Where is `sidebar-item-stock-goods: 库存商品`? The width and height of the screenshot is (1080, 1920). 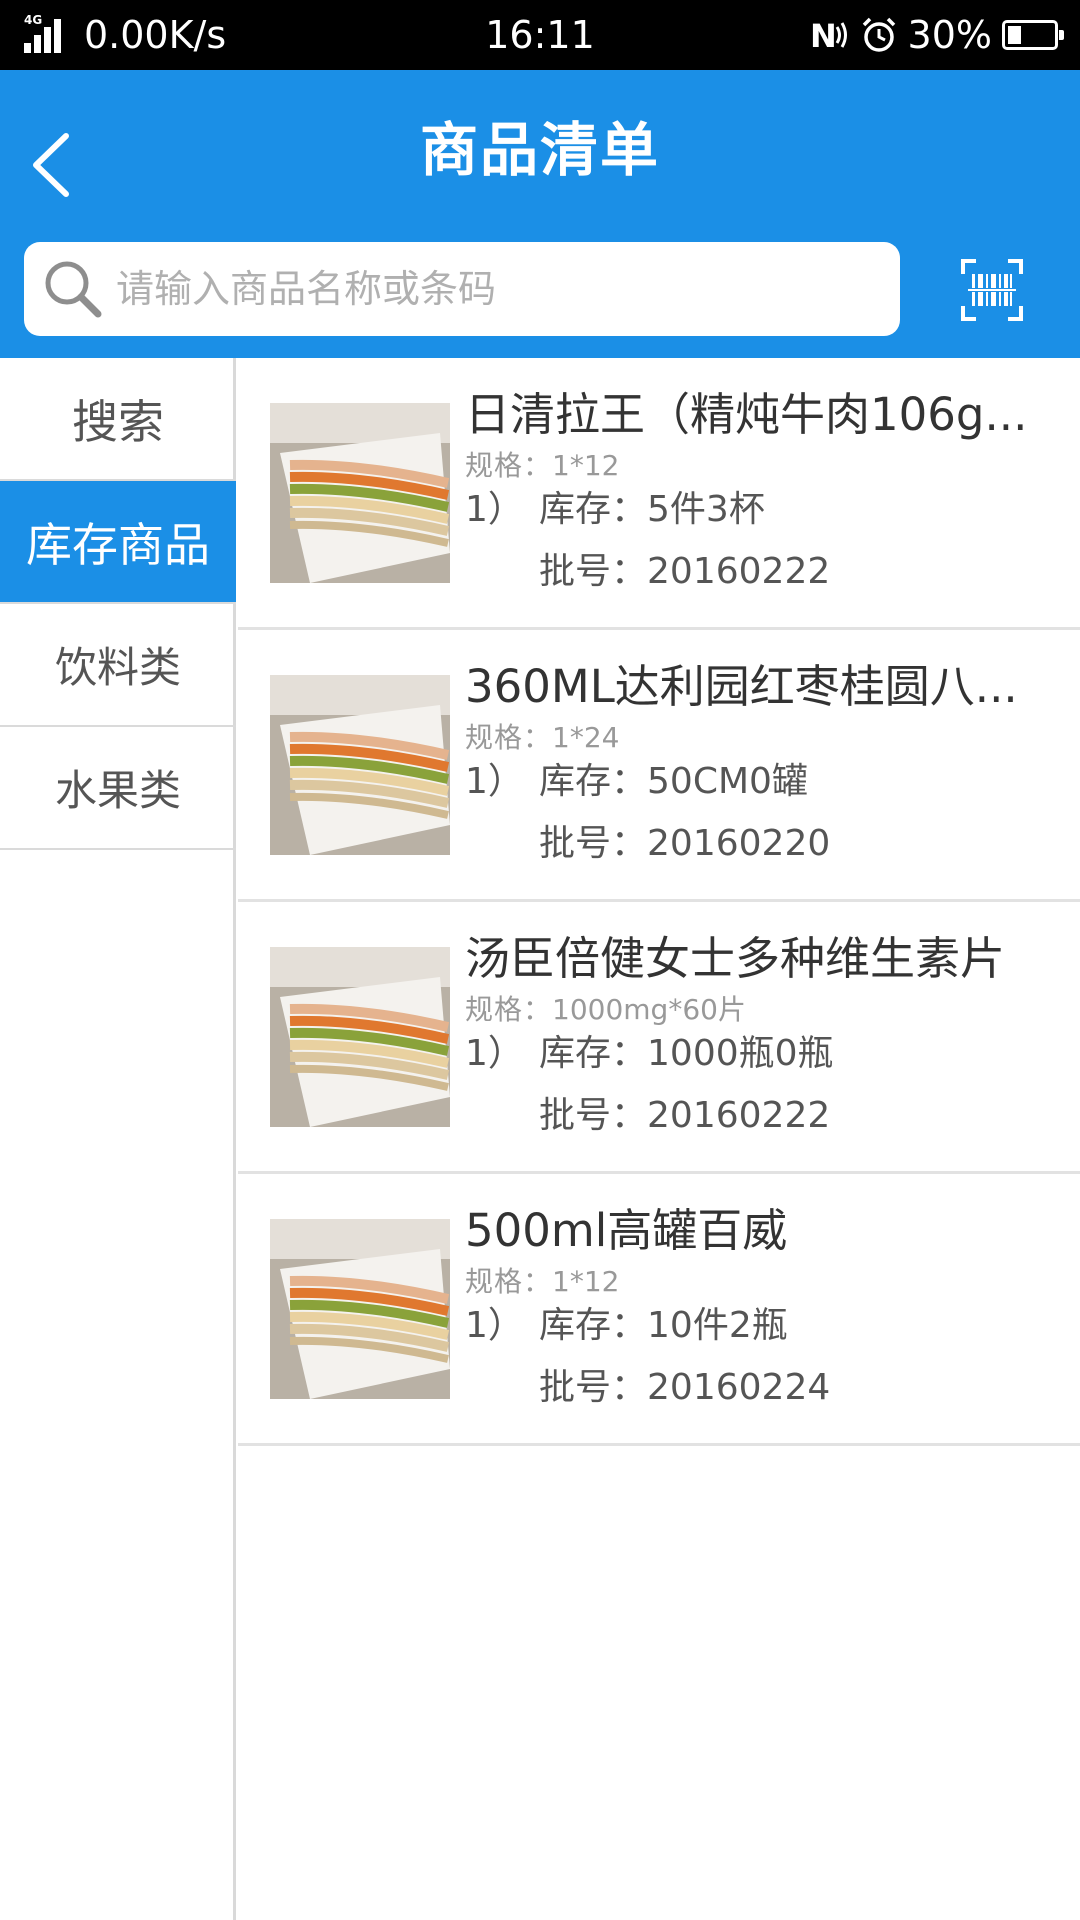 sidebar-item-stock-goods: 库存商品 is located at coordinates (118, 542).